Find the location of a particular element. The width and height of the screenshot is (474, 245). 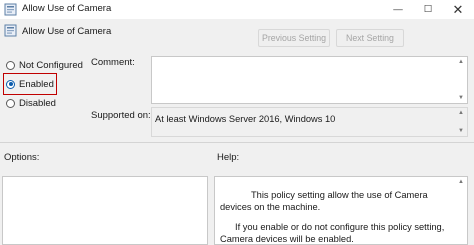

supported-on-value: At least Windows Server 2016, Windows 10 is located at coordinates (245, 119).